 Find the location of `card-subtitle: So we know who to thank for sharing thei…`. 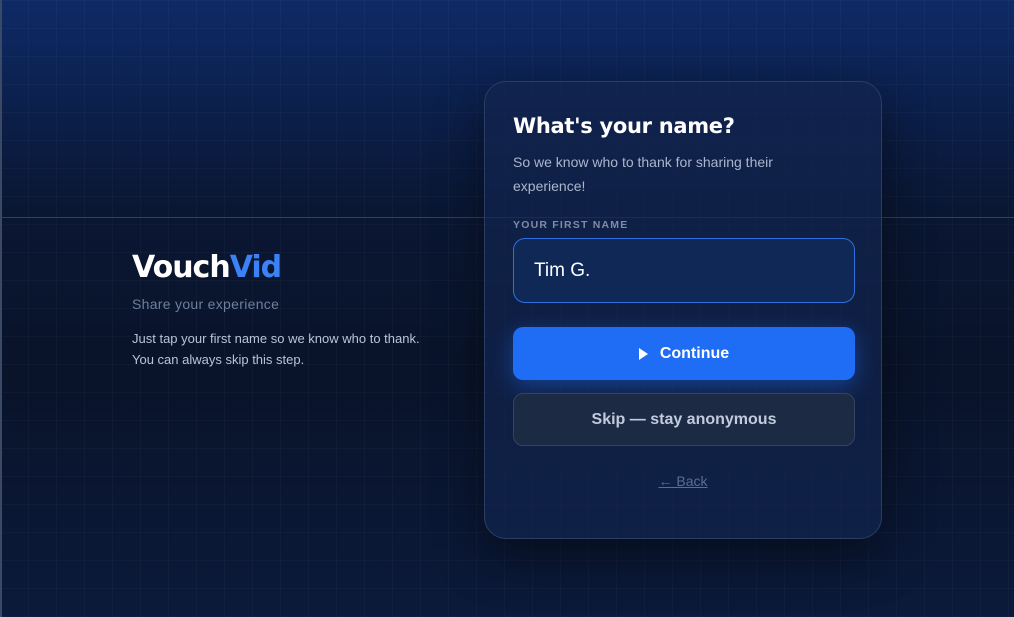

card-subtitle: So we know who to thank for sharing thei… is located at coordinates (643, 174).